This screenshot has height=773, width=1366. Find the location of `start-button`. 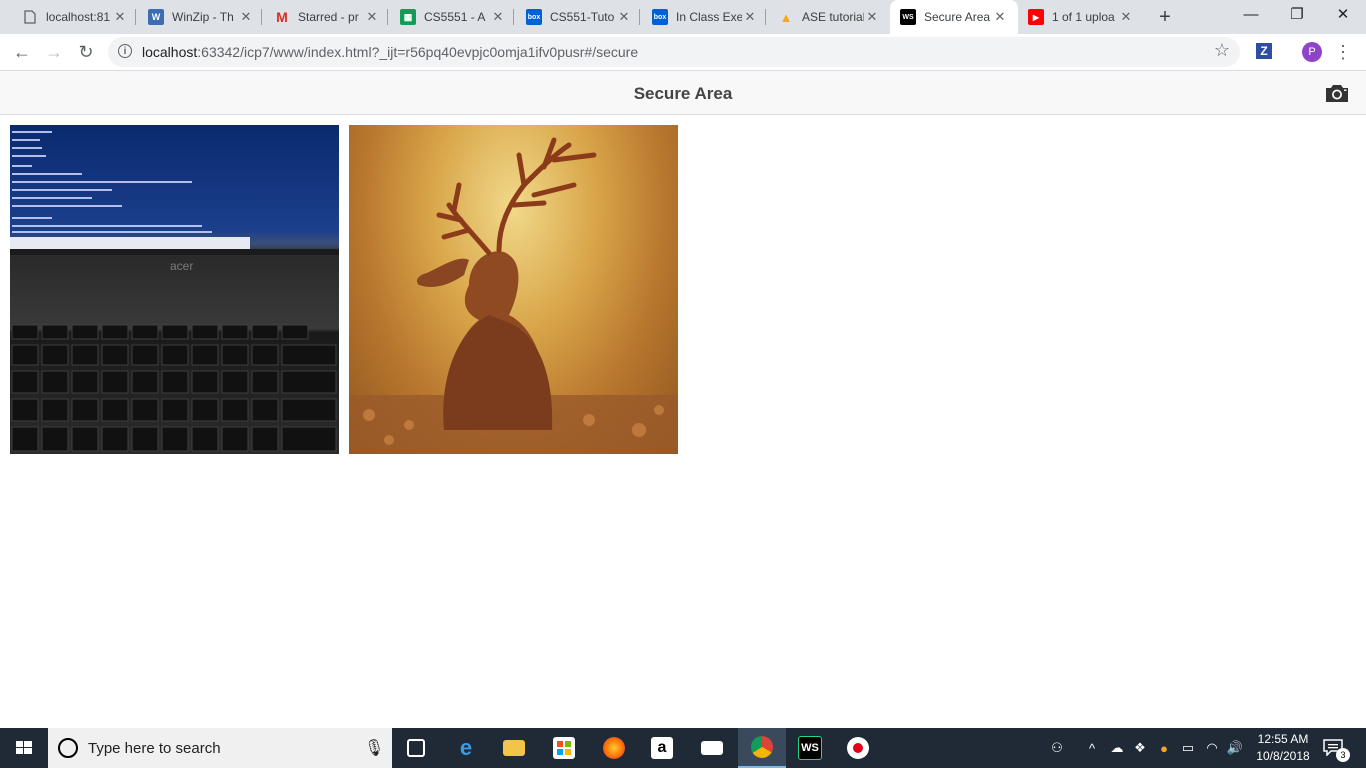

start-button is located at coordinates (24, 748).